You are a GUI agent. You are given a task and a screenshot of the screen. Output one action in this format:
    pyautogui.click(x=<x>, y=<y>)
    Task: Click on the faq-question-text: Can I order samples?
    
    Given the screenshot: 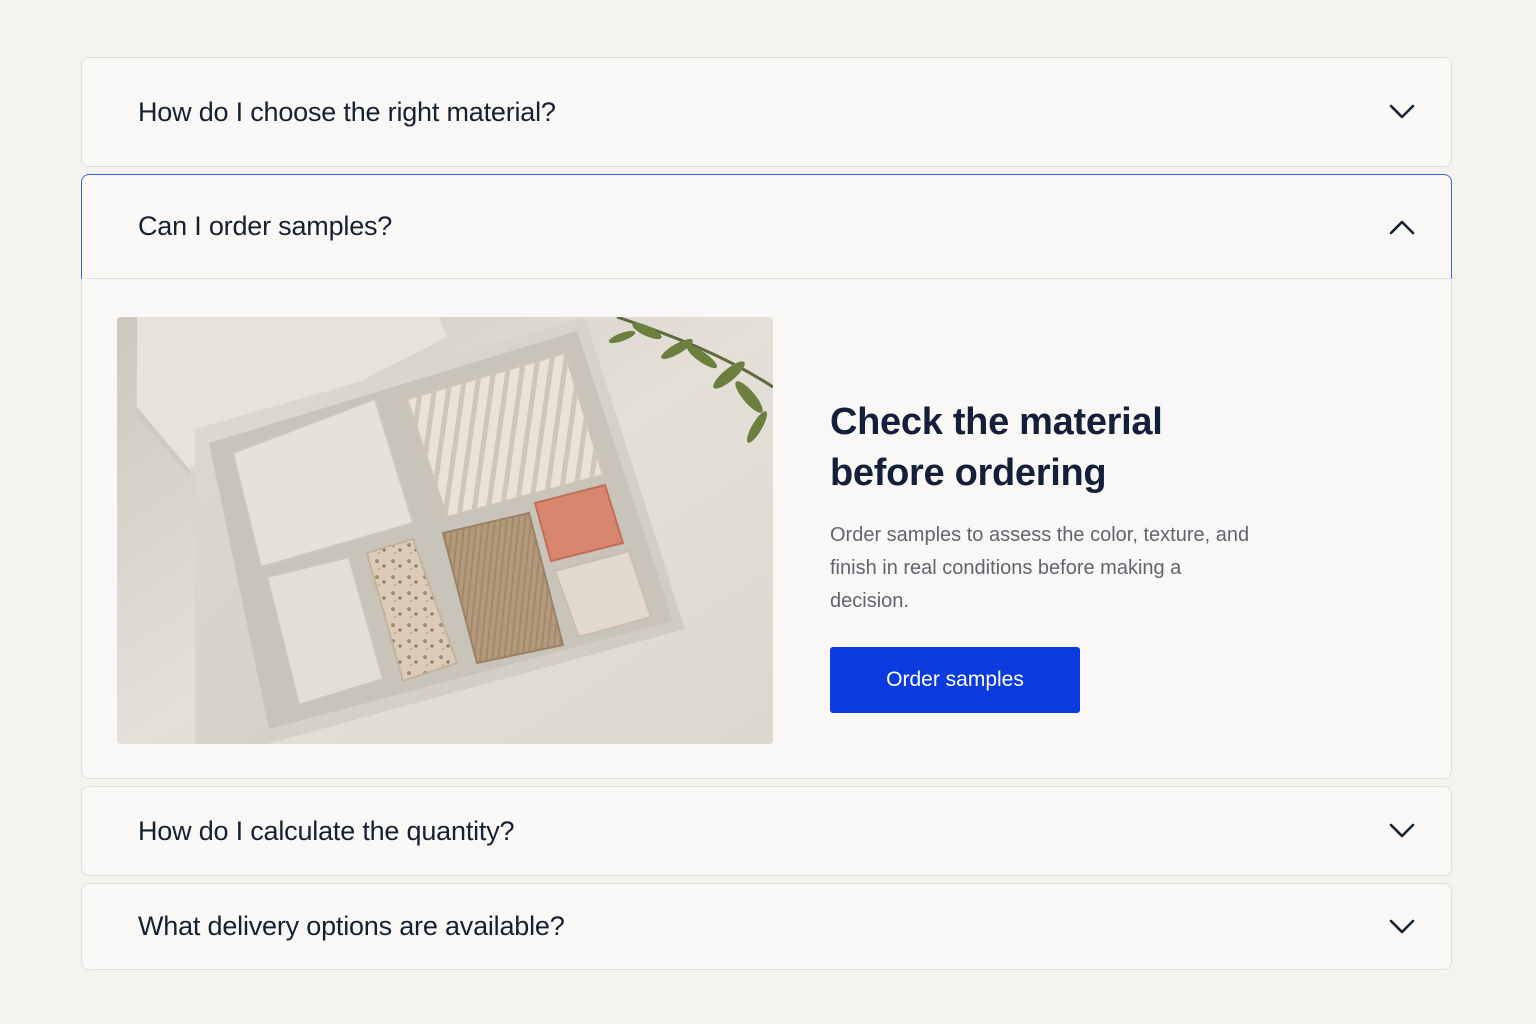 What is the action you would take?
    pyautogui.click(x=265, y=226)
    